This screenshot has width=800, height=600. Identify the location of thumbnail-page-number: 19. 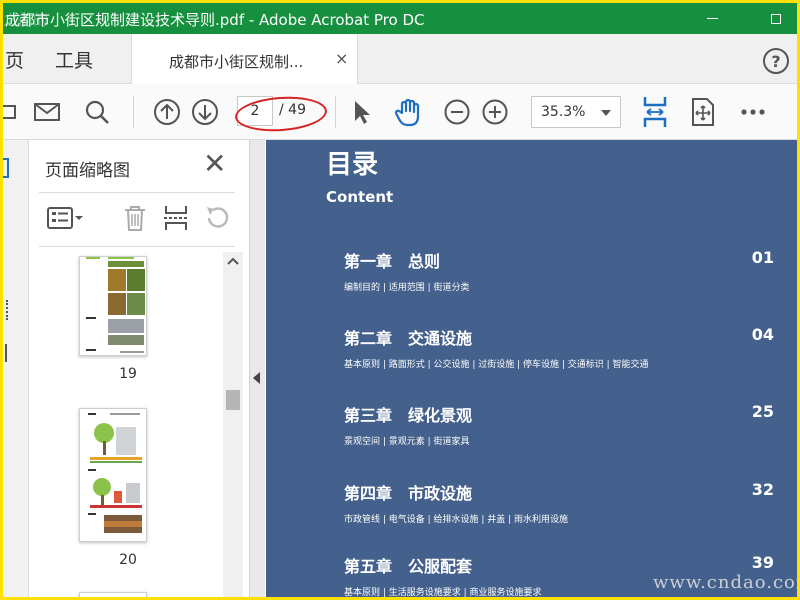
(128, 374).